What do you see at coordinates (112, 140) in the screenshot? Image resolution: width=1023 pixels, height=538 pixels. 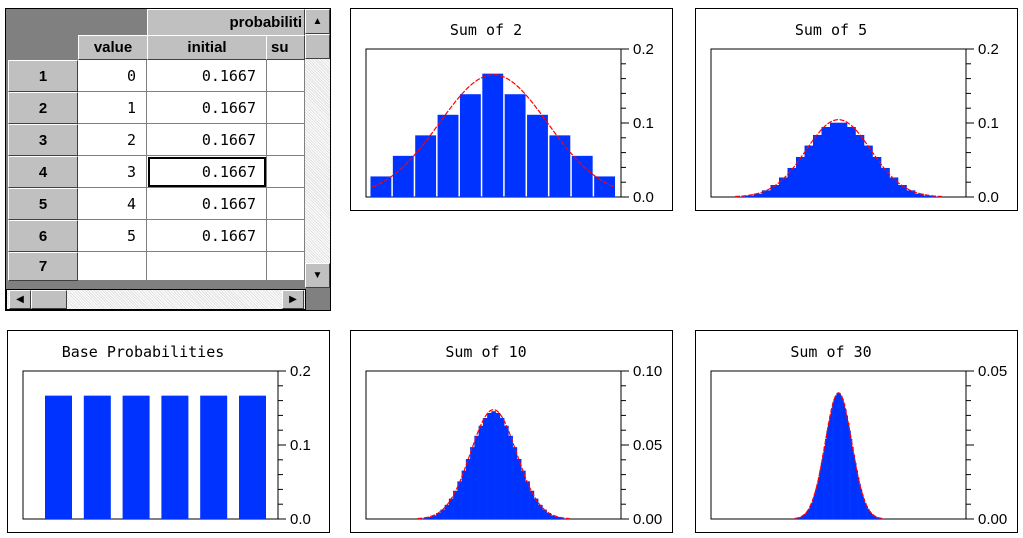 I see `value-cell: 2` at bounding box center [112, 140].